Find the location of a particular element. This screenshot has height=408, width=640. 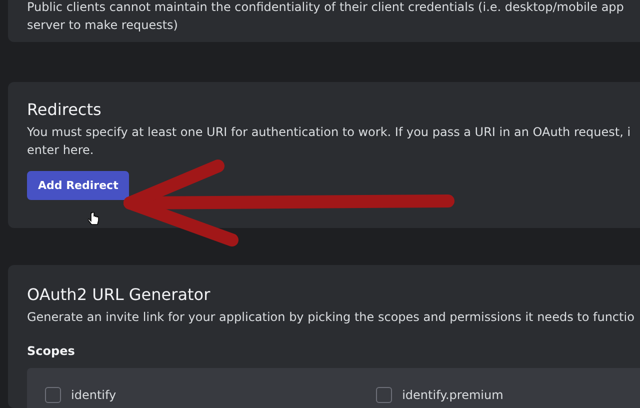

description-text: Public clients cannot maintain the confidentiality of their client credentials (i.e. desktop/mobile app is located at coordinates (326, 8).